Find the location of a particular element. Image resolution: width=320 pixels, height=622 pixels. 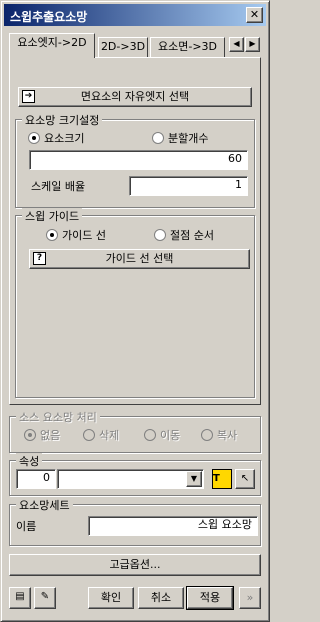

option-source-move: 이동 is located at coordinates (162, 436).